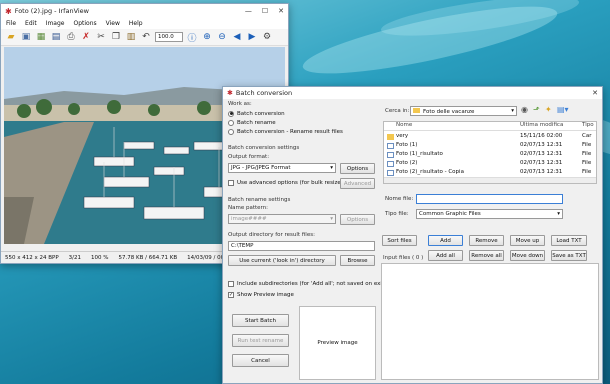 The width and height of the screenshot is (610, 384). Describe the element at coordinates (357, 168) in the screenshot. I see `options-button: Options` at that location.